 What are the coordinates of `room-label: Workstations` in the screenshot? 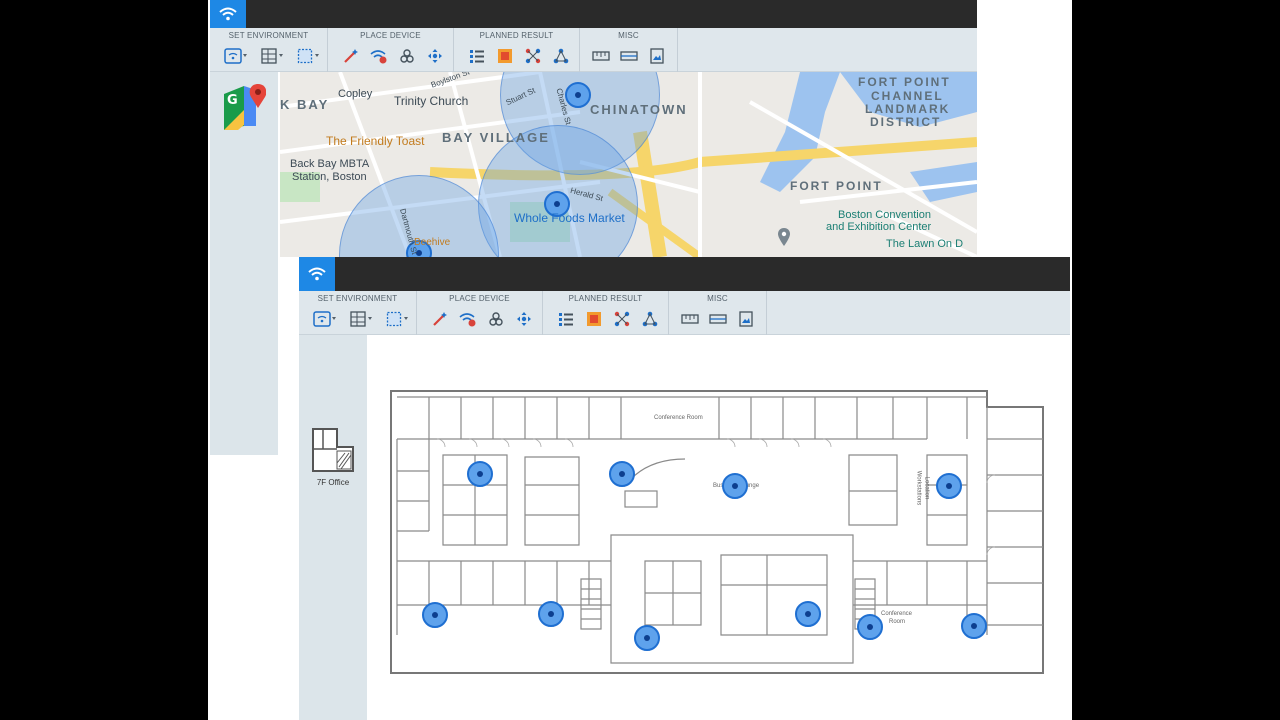 It's located at (918, 488).